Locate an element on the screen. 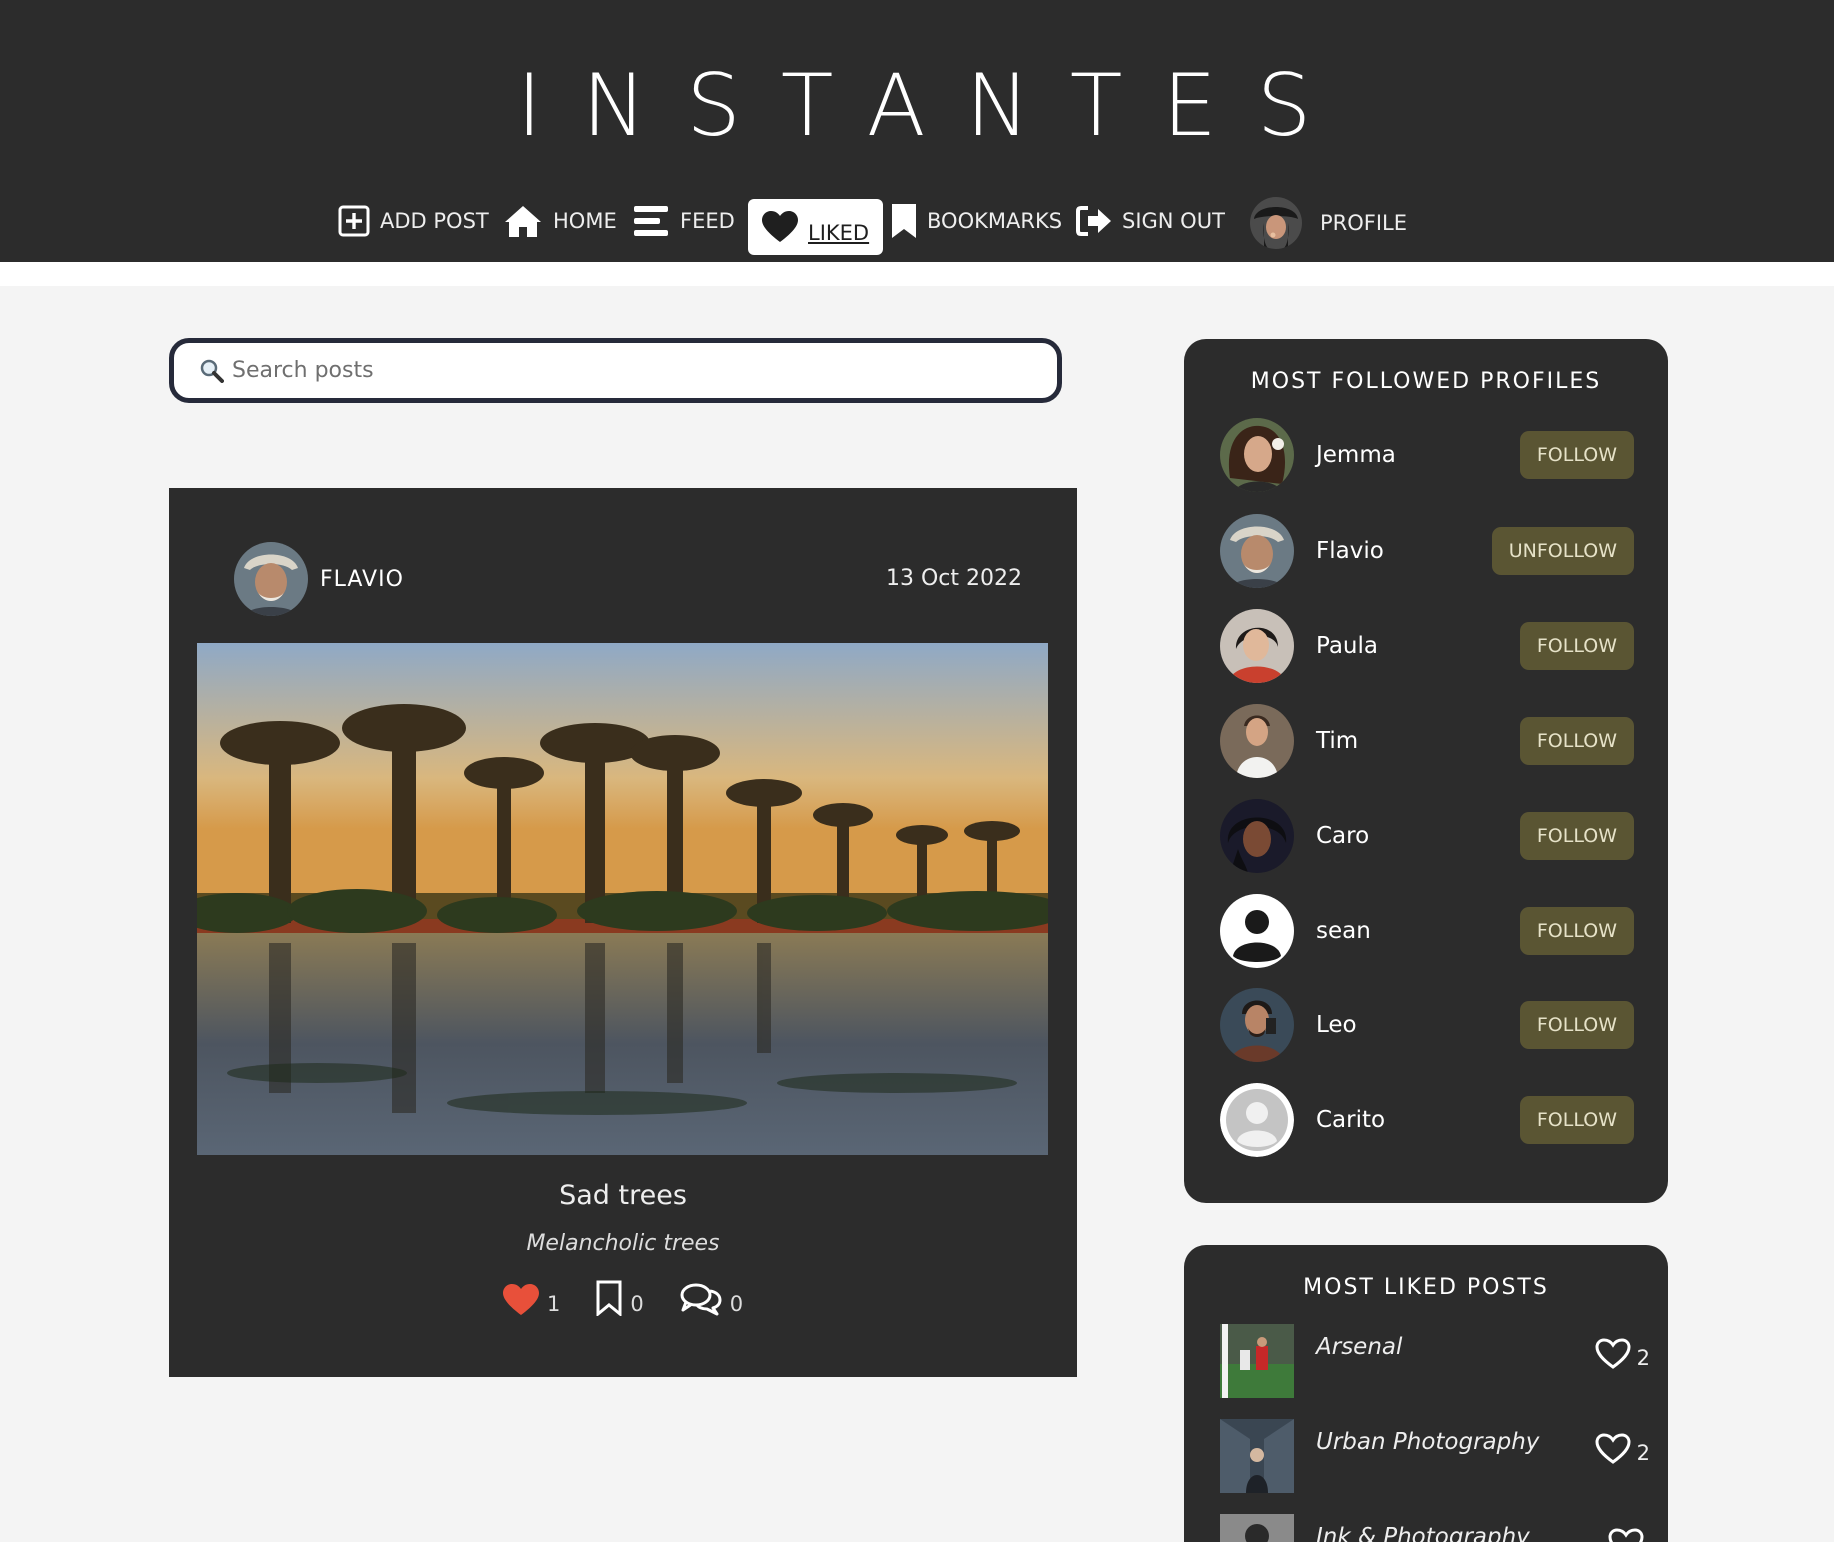 Image resolution: width=1834 pixels, height=1542 pixels. nav-home-label: HOME is located at coordinates (585, 221).